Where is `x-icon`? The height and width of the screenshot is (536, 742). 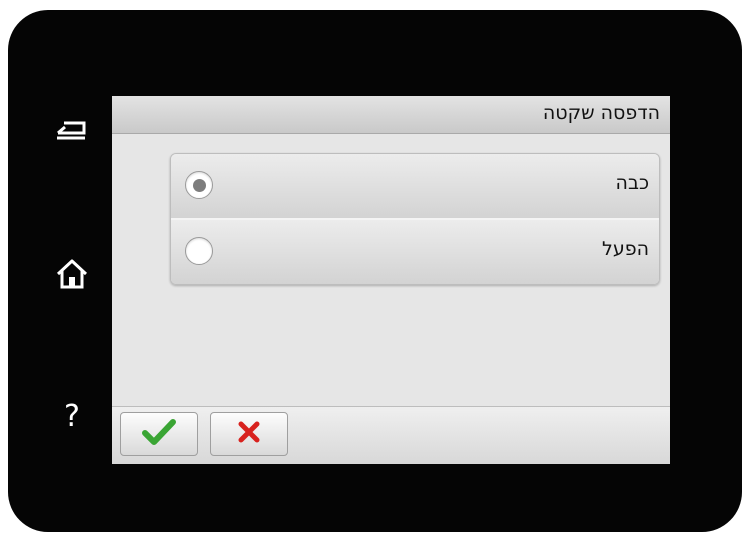
x-icon is located at coordinates (249, 434).